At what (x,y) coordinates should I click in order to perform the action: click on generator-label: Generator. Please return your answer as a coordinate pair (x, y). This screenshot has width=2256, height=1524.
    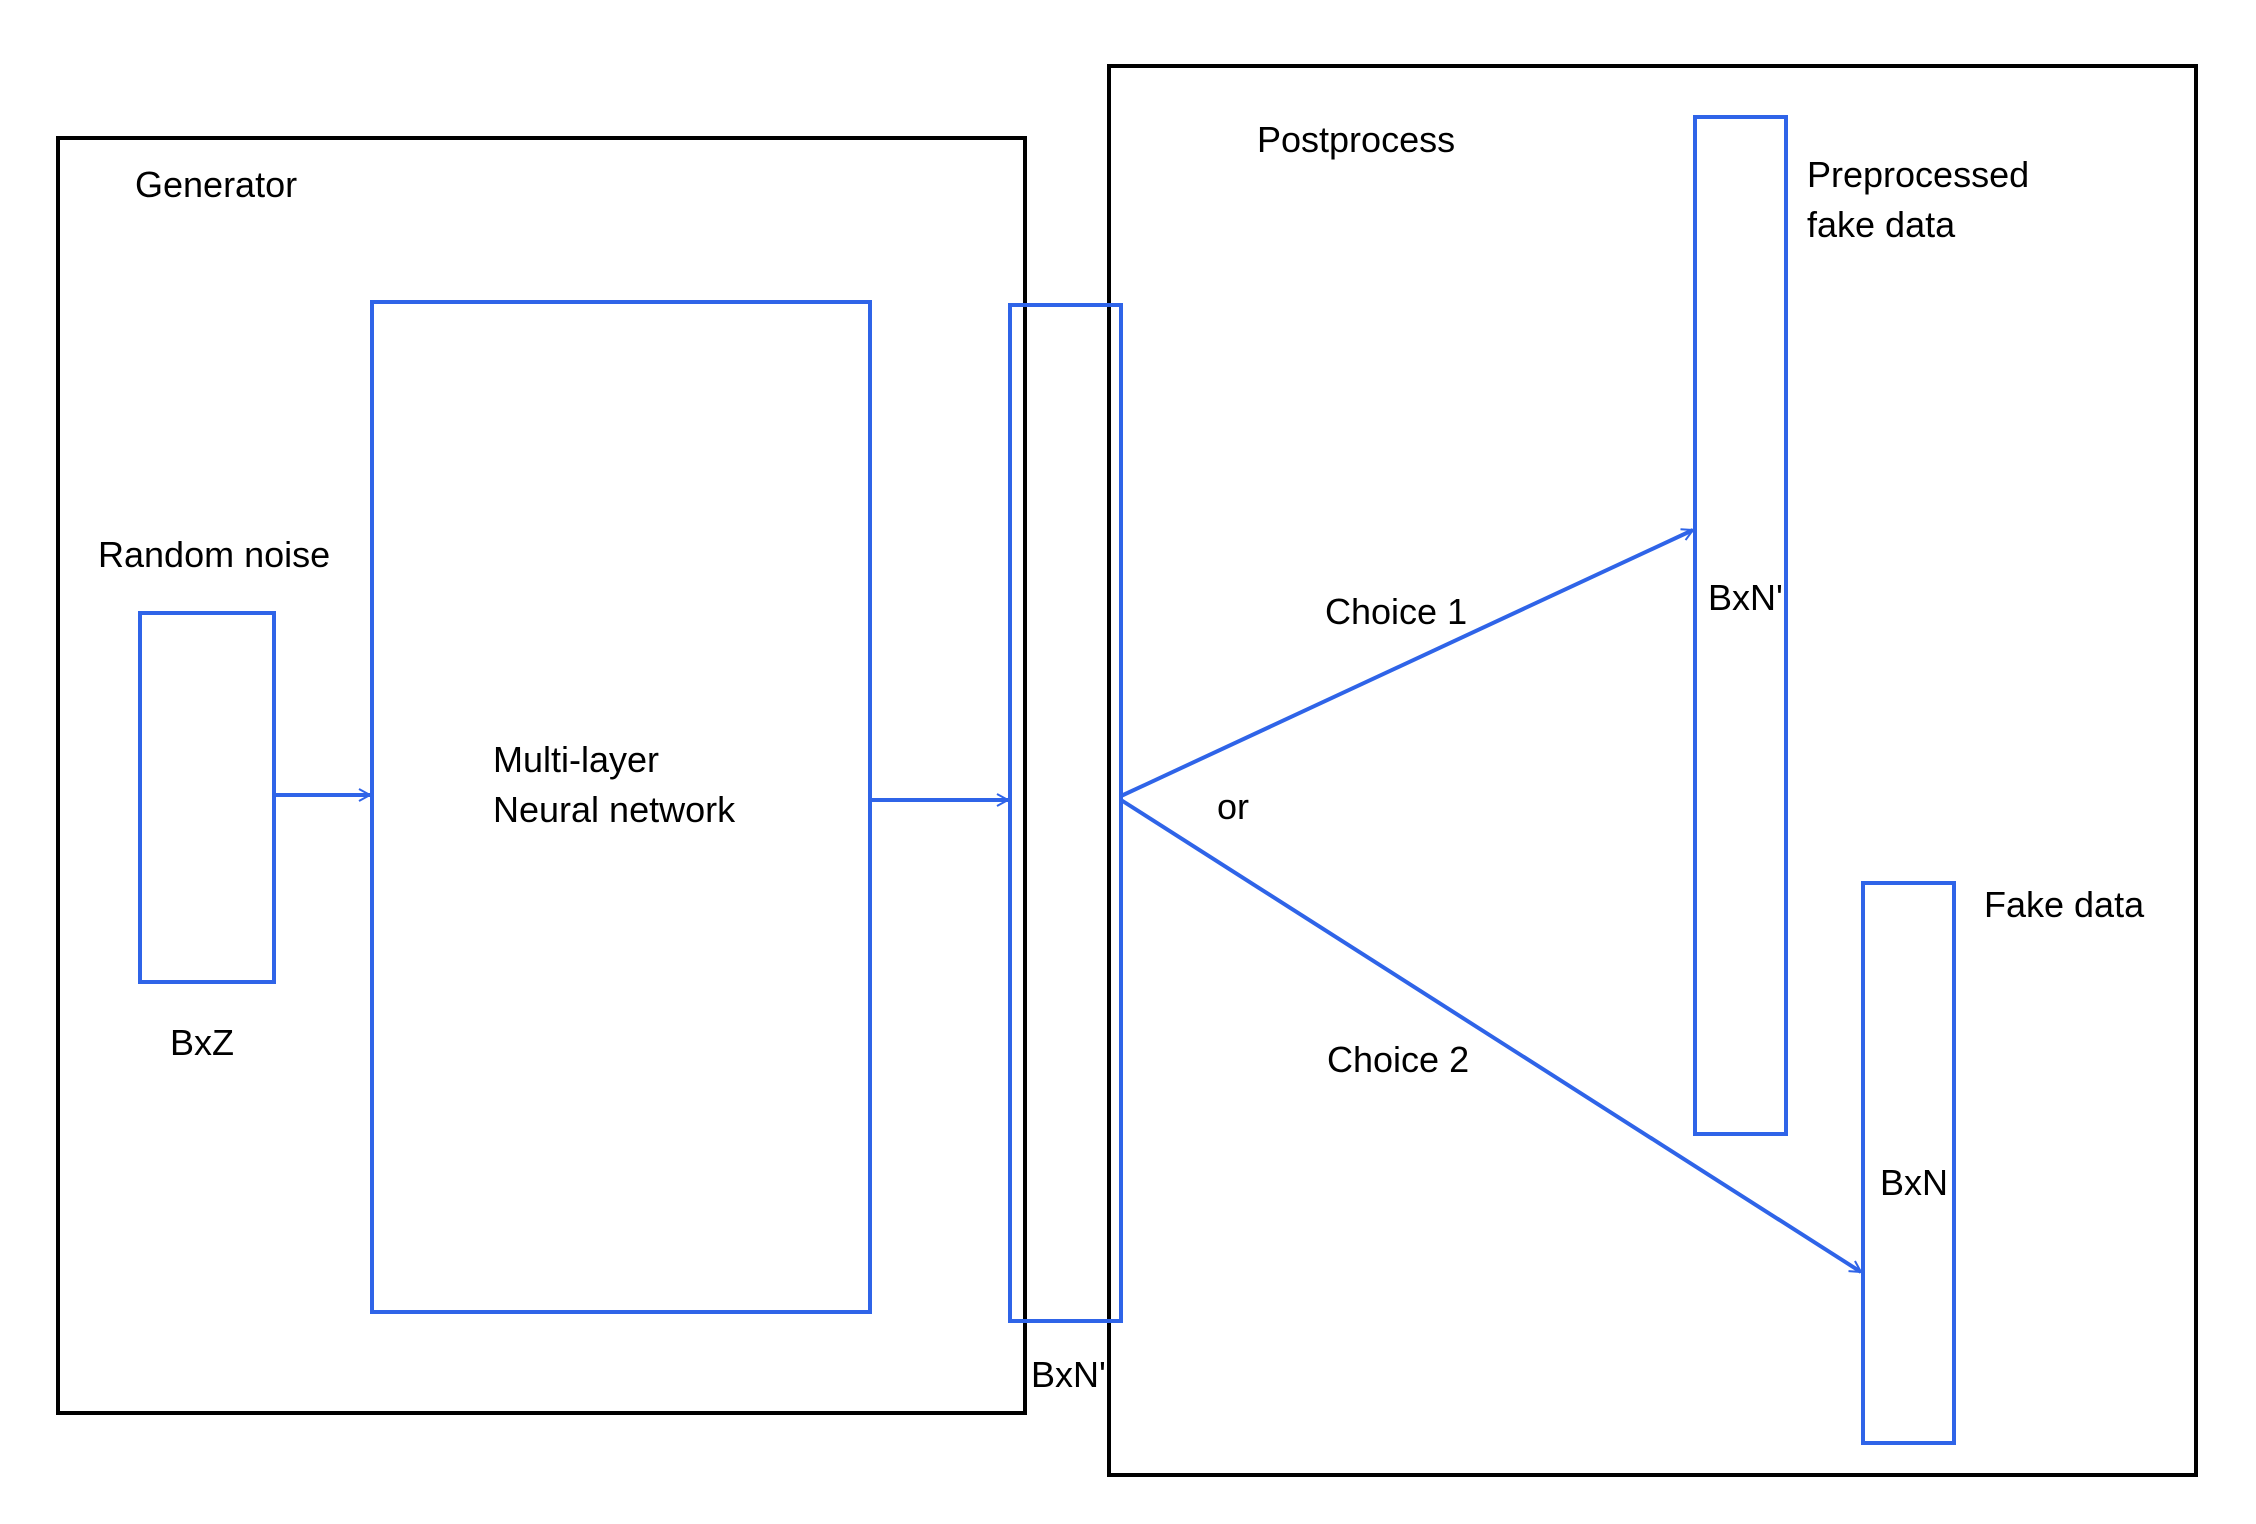
    Looking at the image, I should click on (216, 184).